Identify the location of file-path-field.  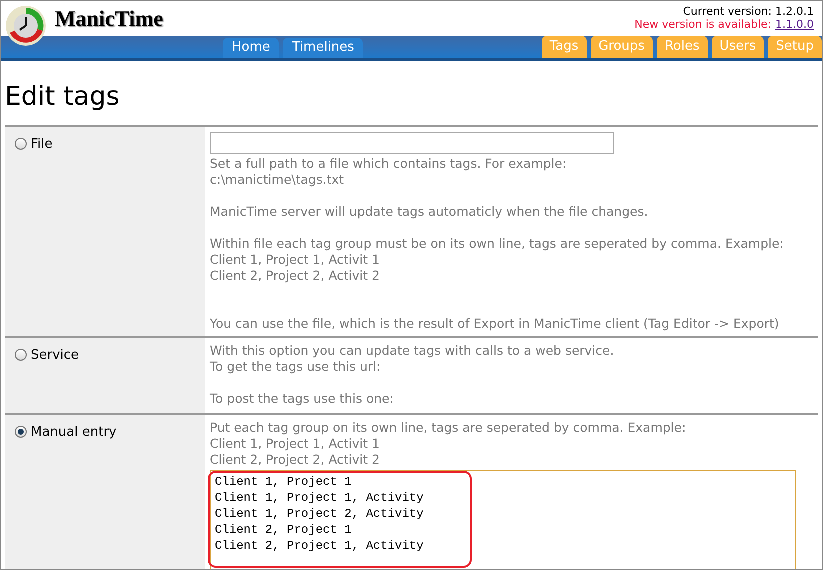
(412, 143).